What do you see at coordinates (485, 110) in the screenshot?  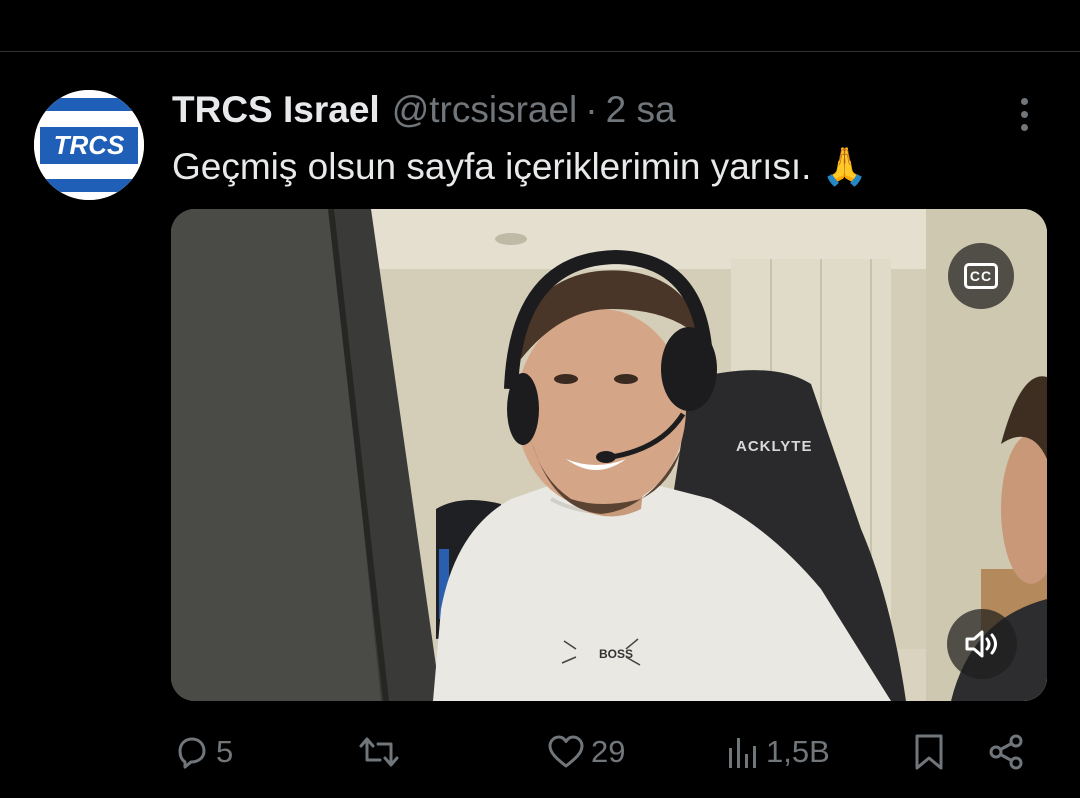 I see `handle: @trcsisrael` at bounding box center [485, 110].